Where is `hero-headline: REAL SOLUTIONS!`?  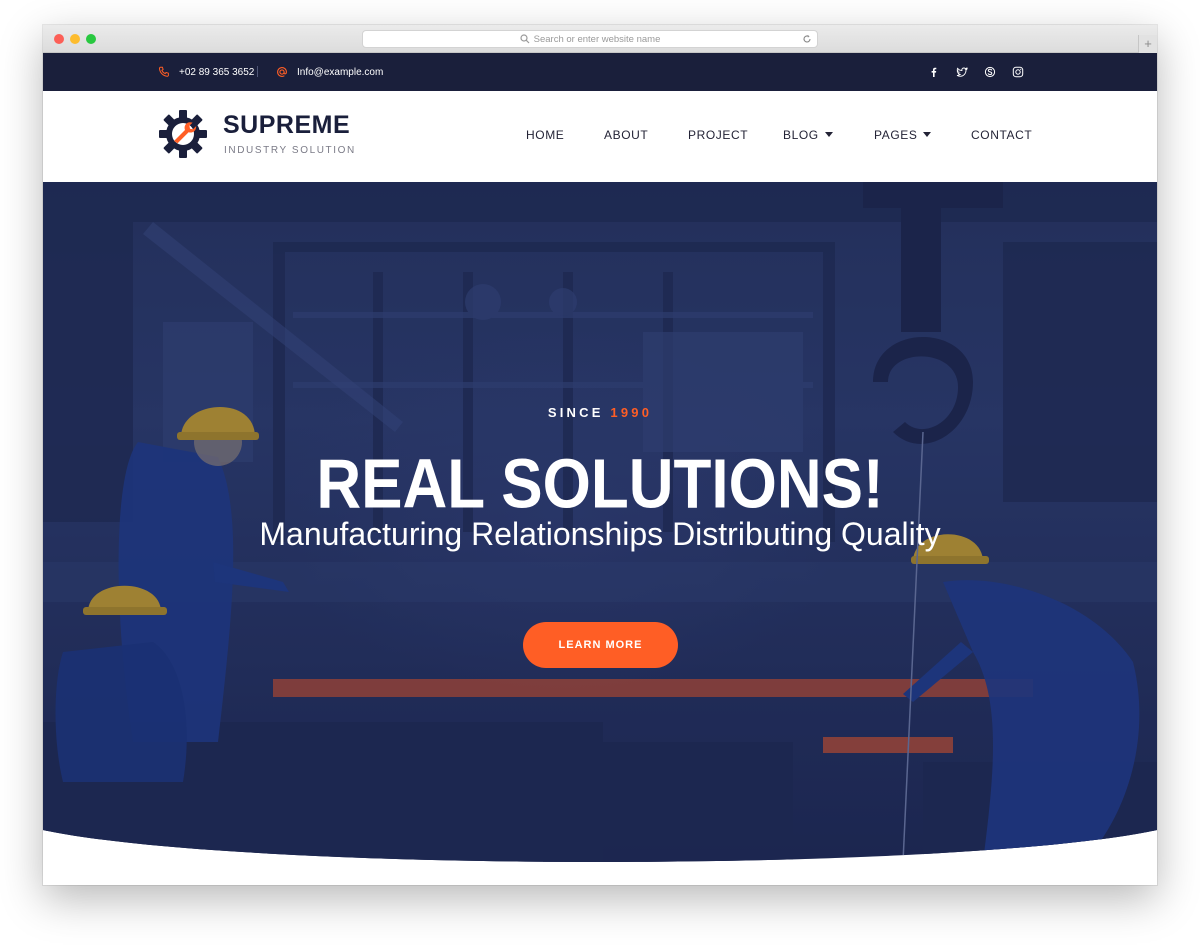 hero-headline: REAL SOLUTIONS! is located at coordinates (600, 485).